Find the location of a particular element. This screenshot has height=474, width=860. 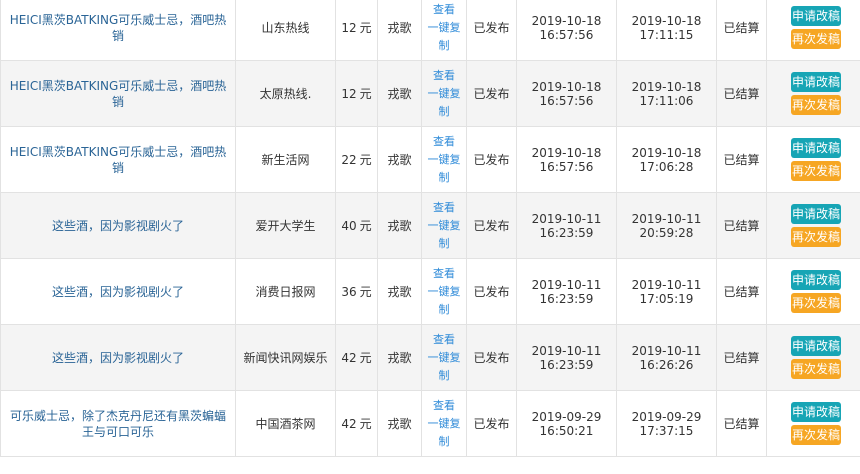

publish-time-cell: 2019-10-18 17:11:06 is located at coordinates (666, 93).